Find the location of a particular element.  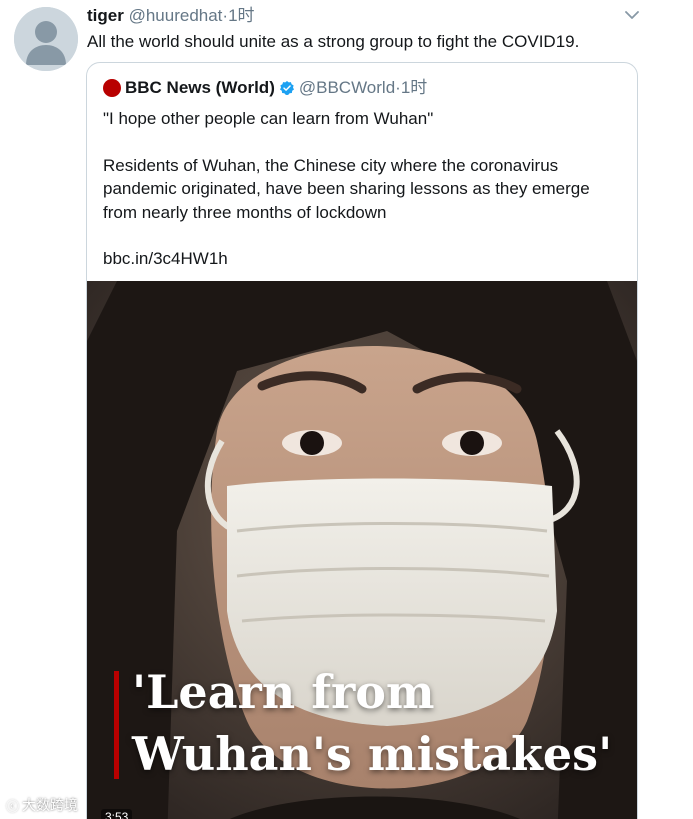

quoted-handle: @BBCWorld is located at coordinates (347, 88).